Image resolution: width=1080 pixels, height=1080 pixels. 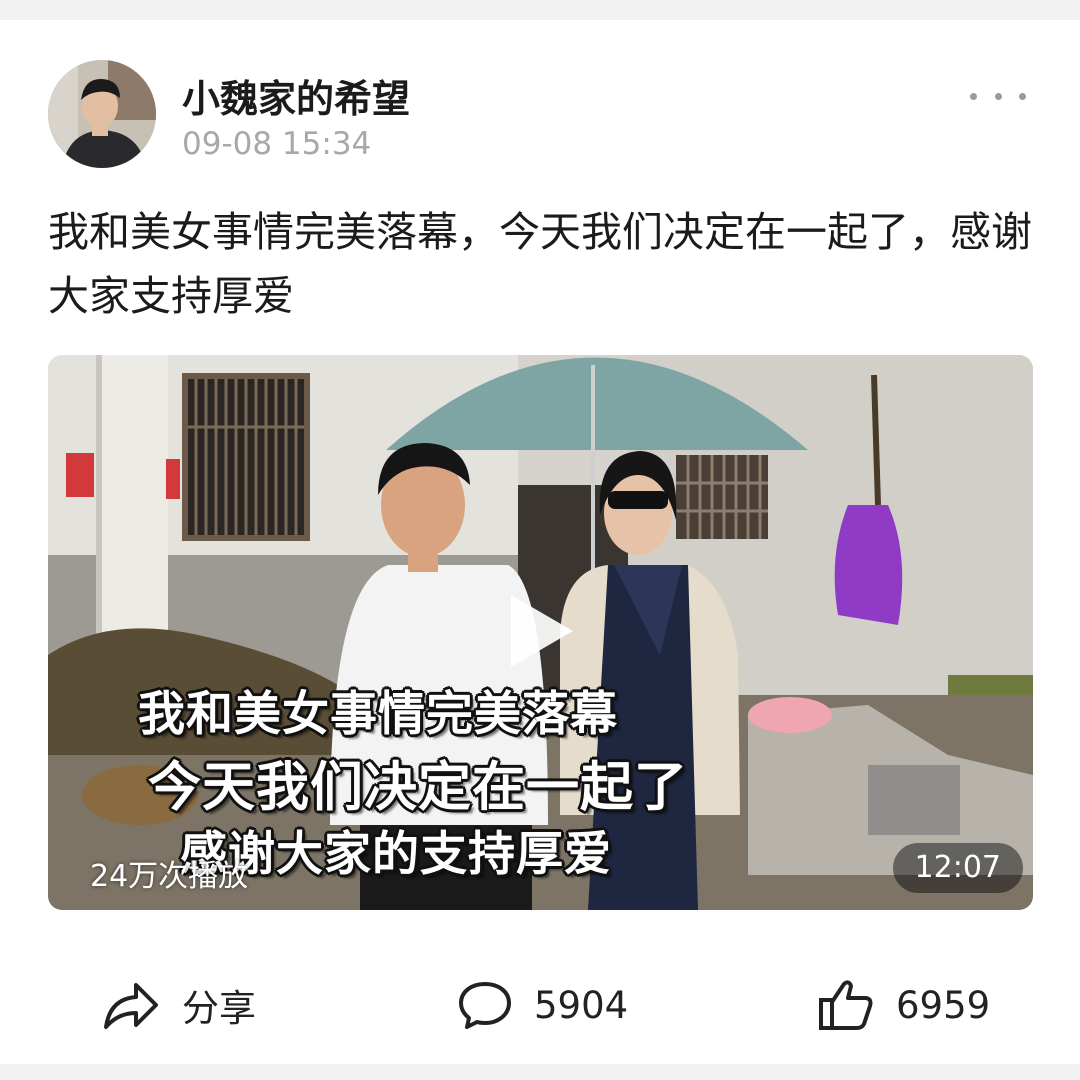 I want to click on play-icon, so click(x=542, y=631).